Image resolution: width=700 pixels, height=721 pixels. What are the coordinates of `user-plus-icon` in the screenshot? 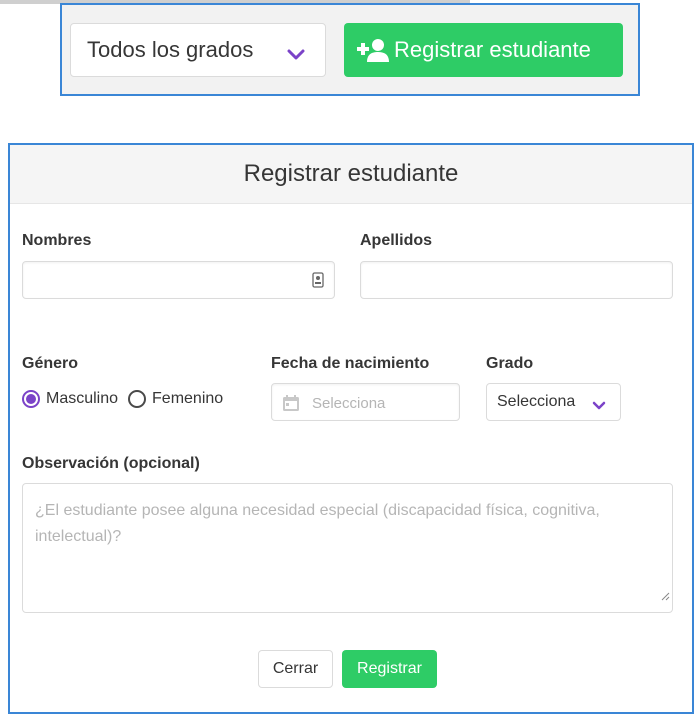 It's located at (373, 50).